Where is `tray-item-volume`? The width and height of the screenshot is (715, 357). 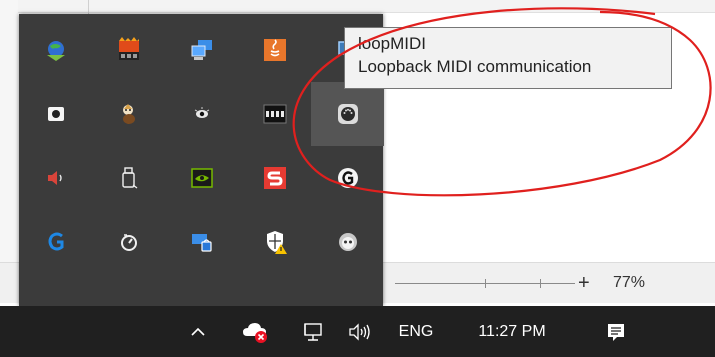 tray-item-volume is located at coordinates (55, 178).